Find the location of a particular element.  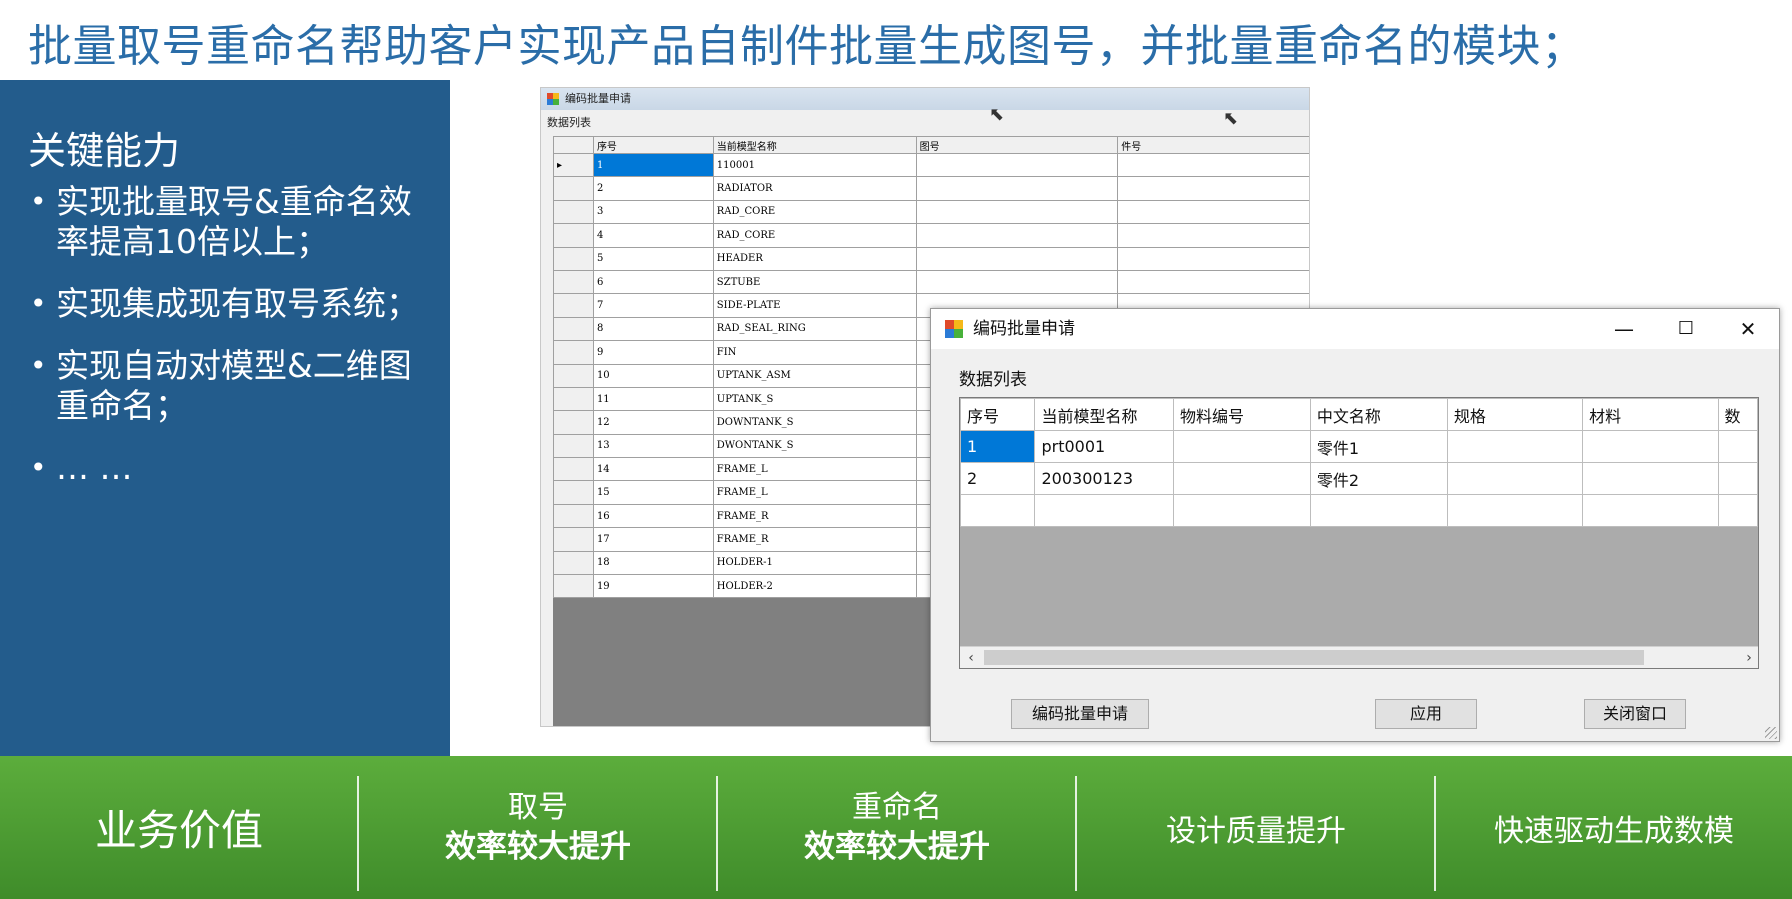

column-header: 物料编号 is located at coordinates (1241, 414).